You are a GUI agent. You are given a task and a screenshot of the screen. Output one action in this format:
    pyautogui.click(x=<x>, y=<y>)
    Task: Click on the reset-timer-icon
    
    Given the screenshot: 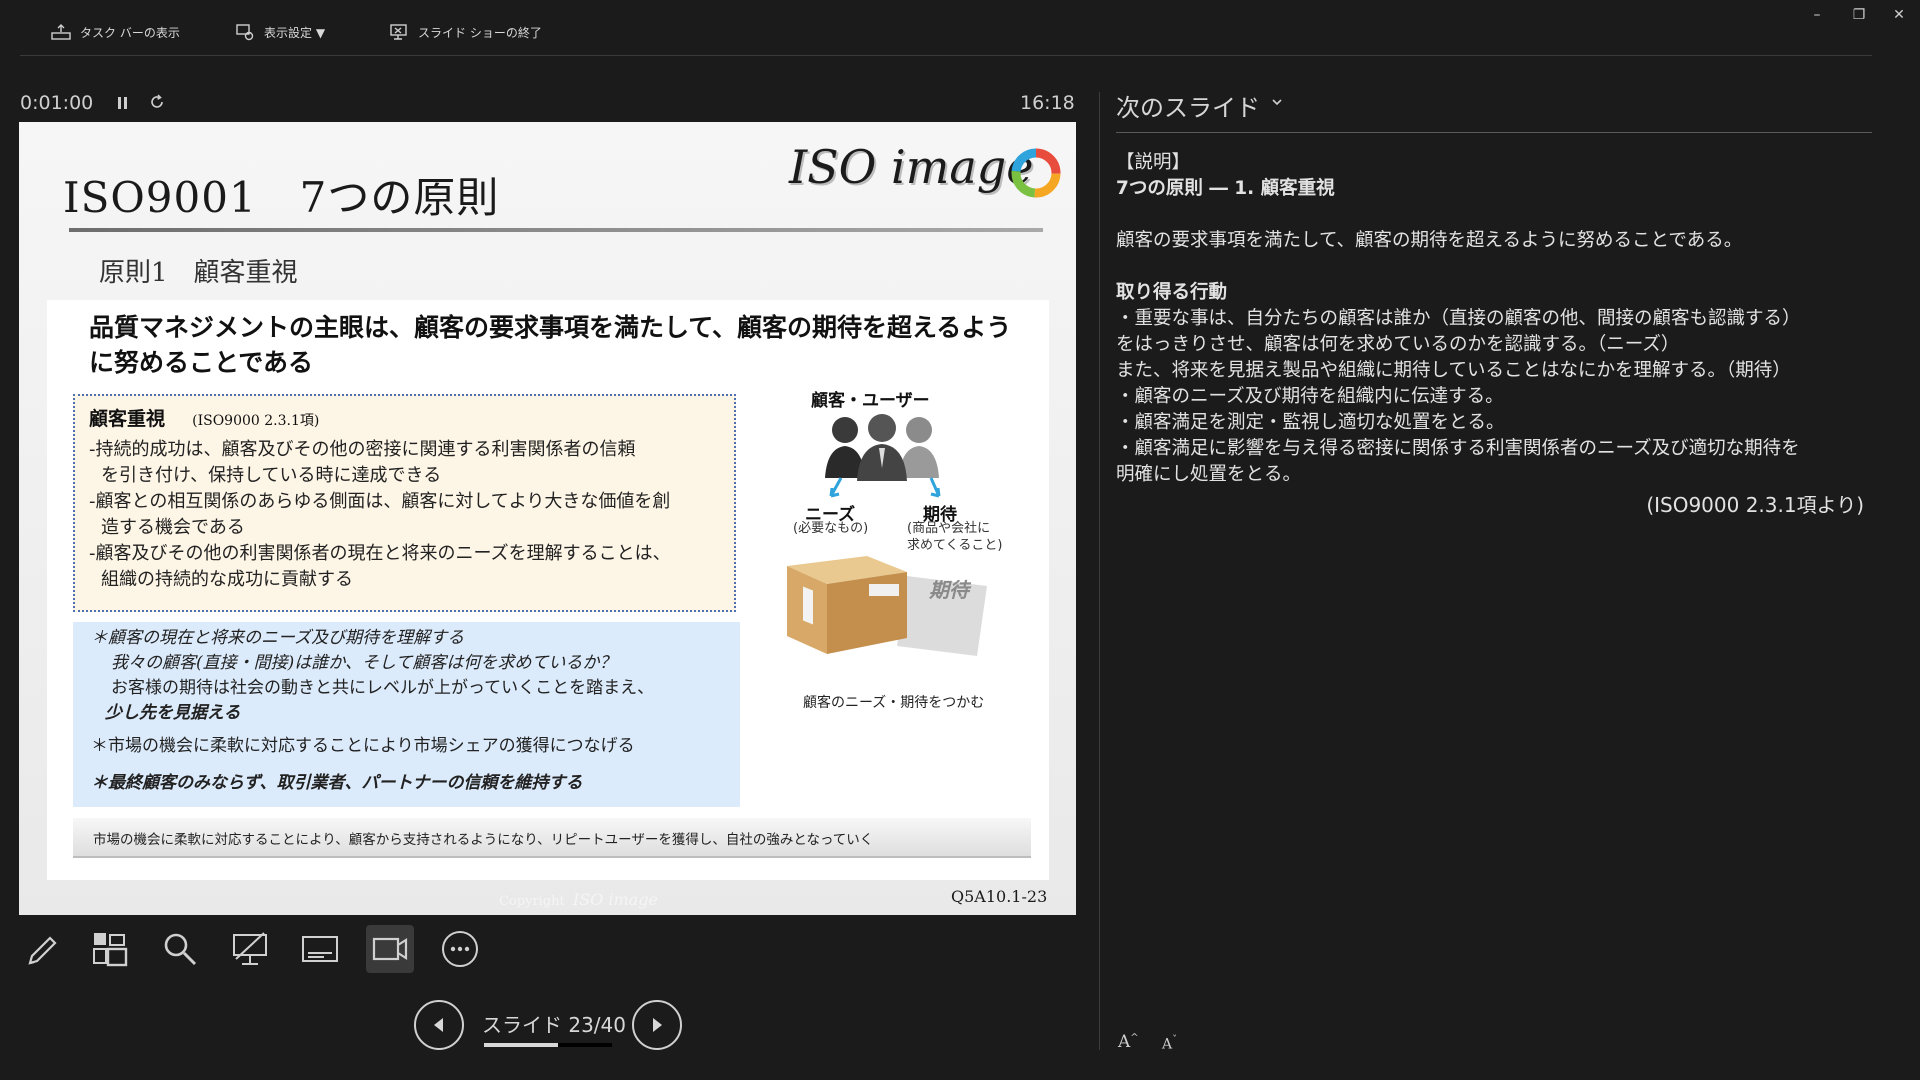 What is the action you would take?
    pyautogui.click(x=157, y=102)
    